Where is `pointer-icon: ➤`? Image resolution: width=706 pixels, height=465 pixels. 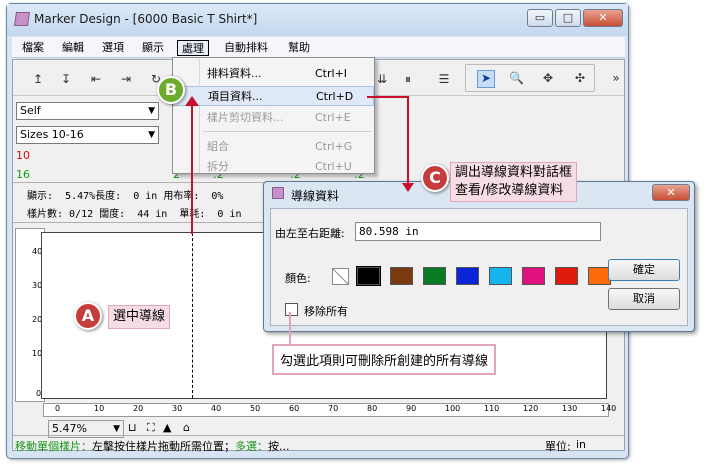 pointer-icon: ➤ is located at coordinates (486, 79).